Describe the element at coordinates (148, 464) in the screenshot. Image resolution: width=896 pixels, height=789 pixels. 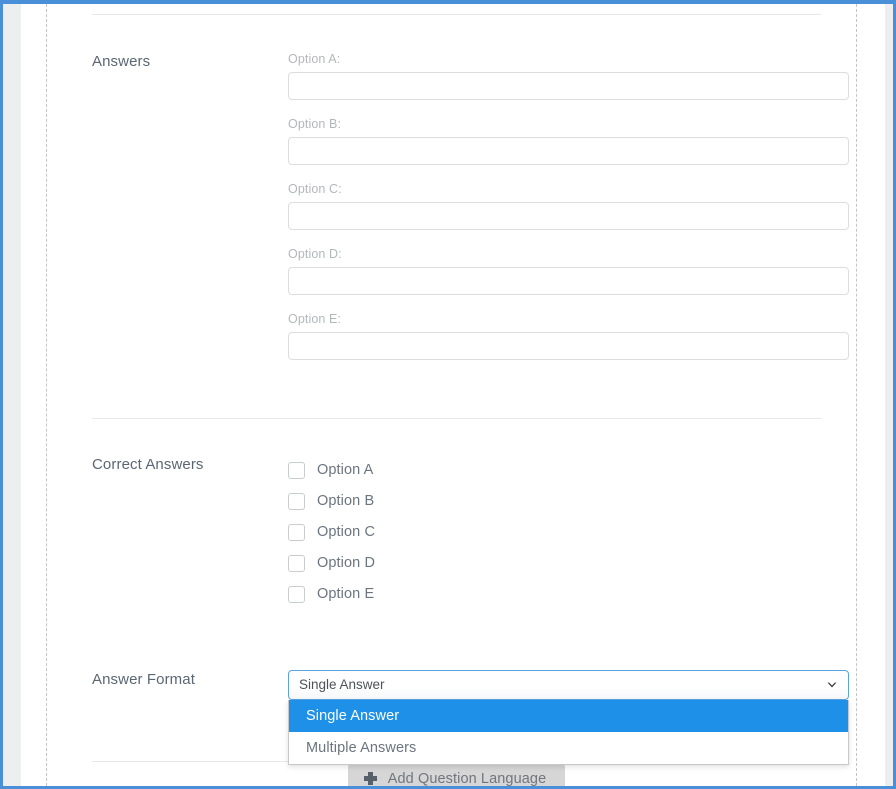
I see `correct-answers-label: Correct Answers` at that location.